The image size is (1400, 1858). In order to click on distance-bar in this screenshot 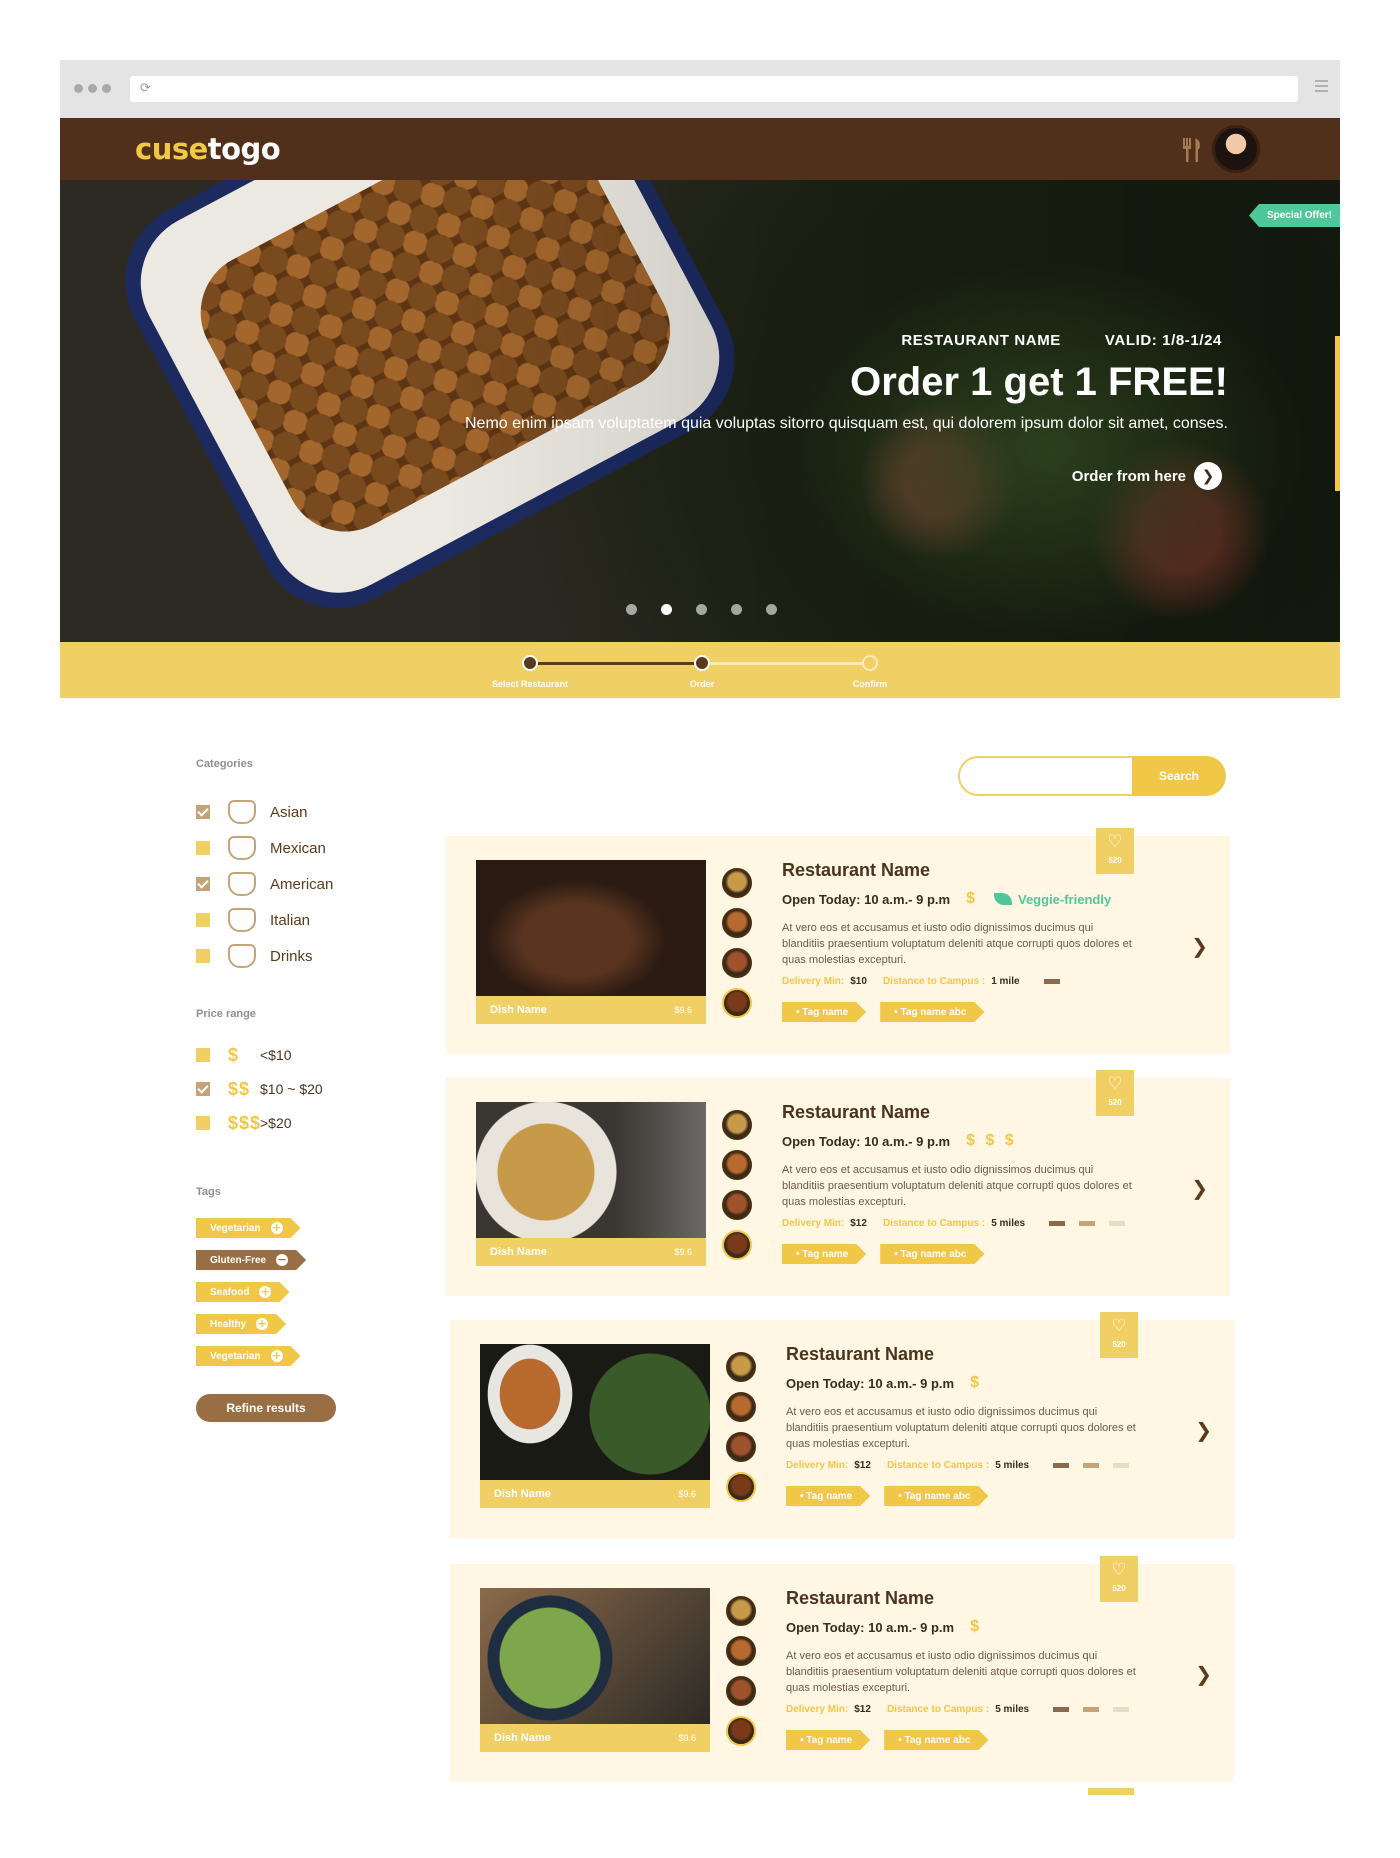, I will do `click(1091, 1465)`.